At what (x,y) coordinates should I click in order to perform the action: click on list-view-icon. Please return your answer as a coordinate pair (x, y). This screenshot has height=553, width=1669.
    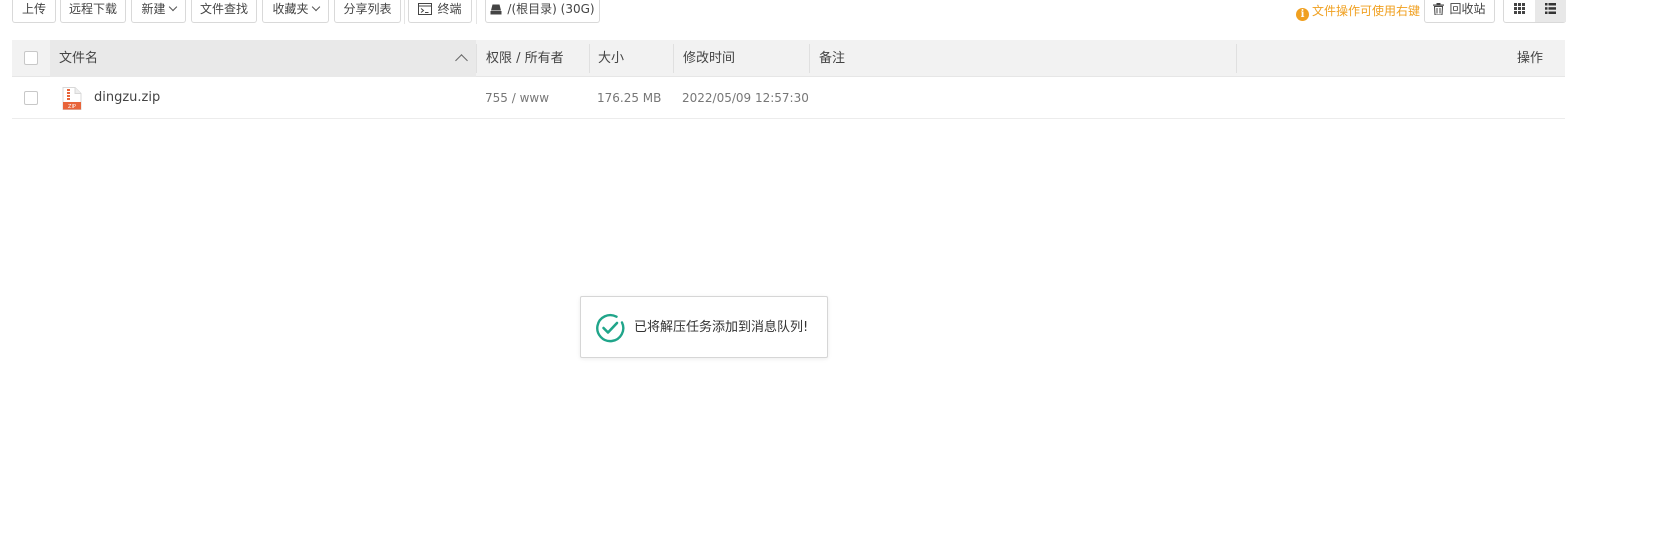
    Looking at the image, I should click on (1550, 8).